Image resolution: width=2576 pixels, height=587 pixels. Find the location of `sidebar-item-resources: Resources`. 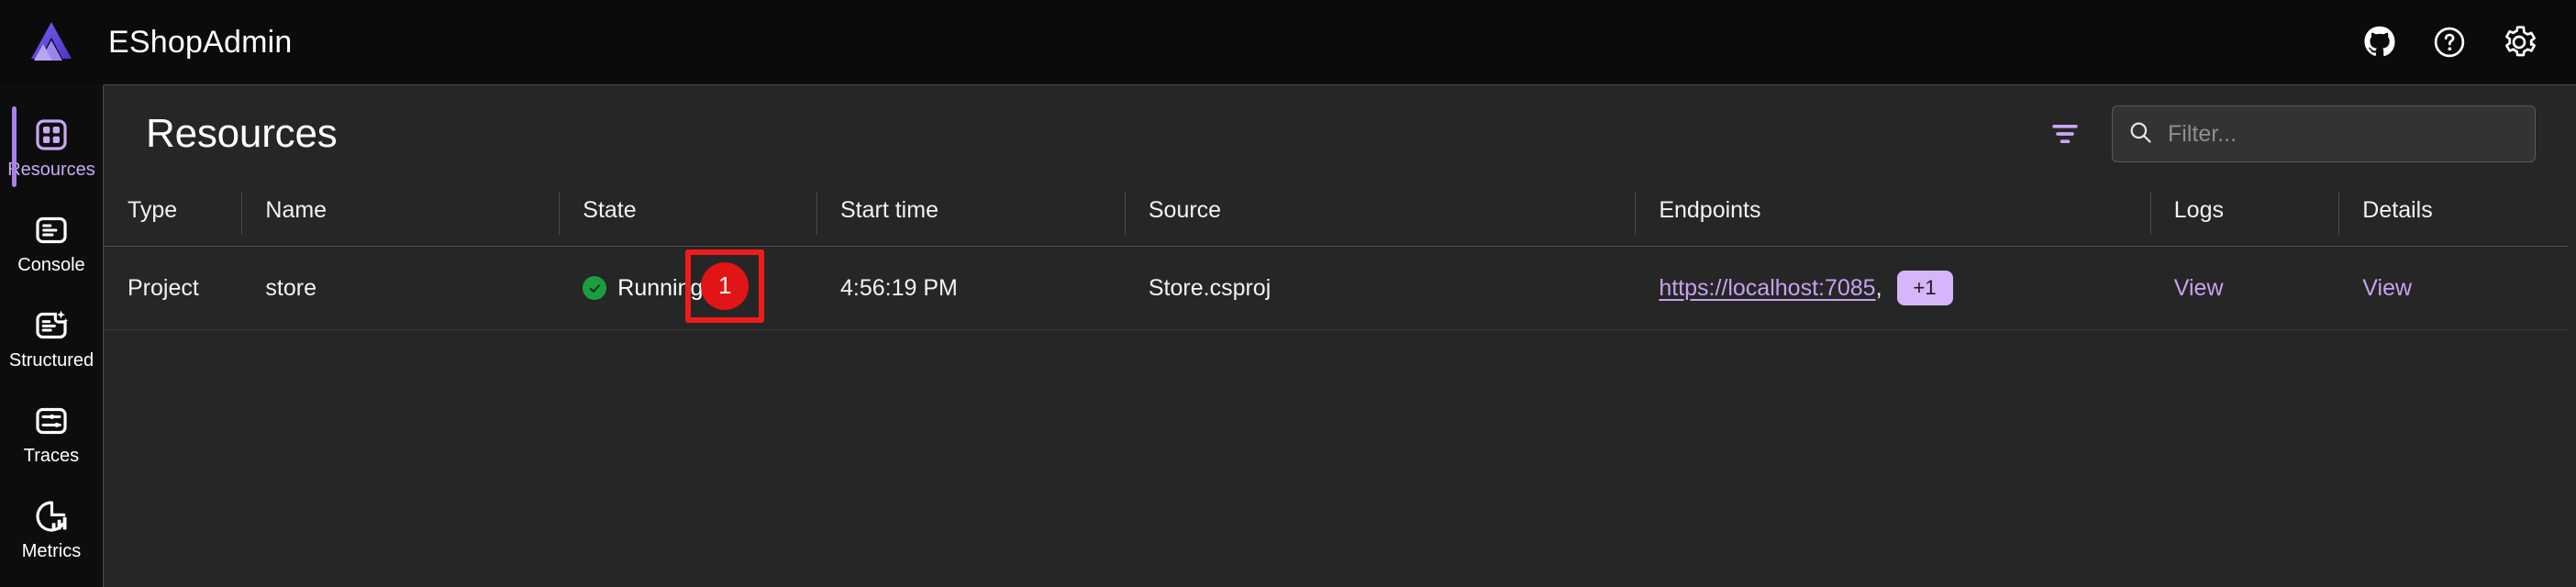

sidebar-item-resources: Resources is located at coordinates (51, 146).